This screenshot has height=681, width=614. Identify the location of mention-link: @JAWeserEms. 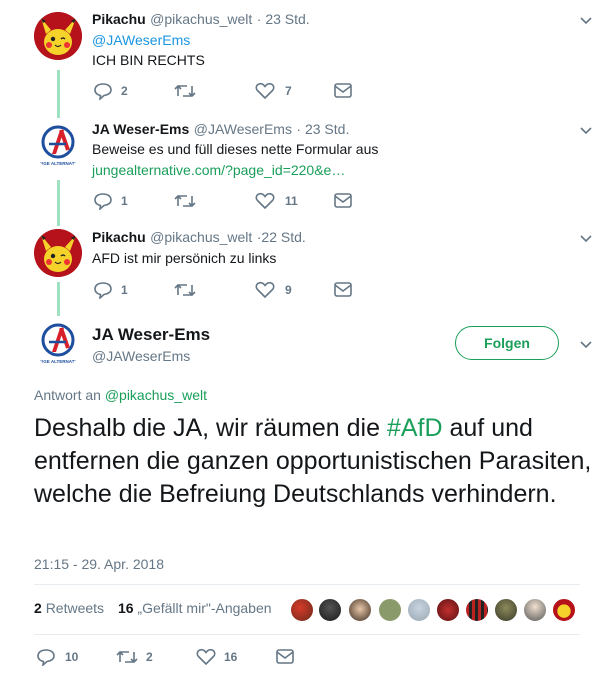
(141, 40).